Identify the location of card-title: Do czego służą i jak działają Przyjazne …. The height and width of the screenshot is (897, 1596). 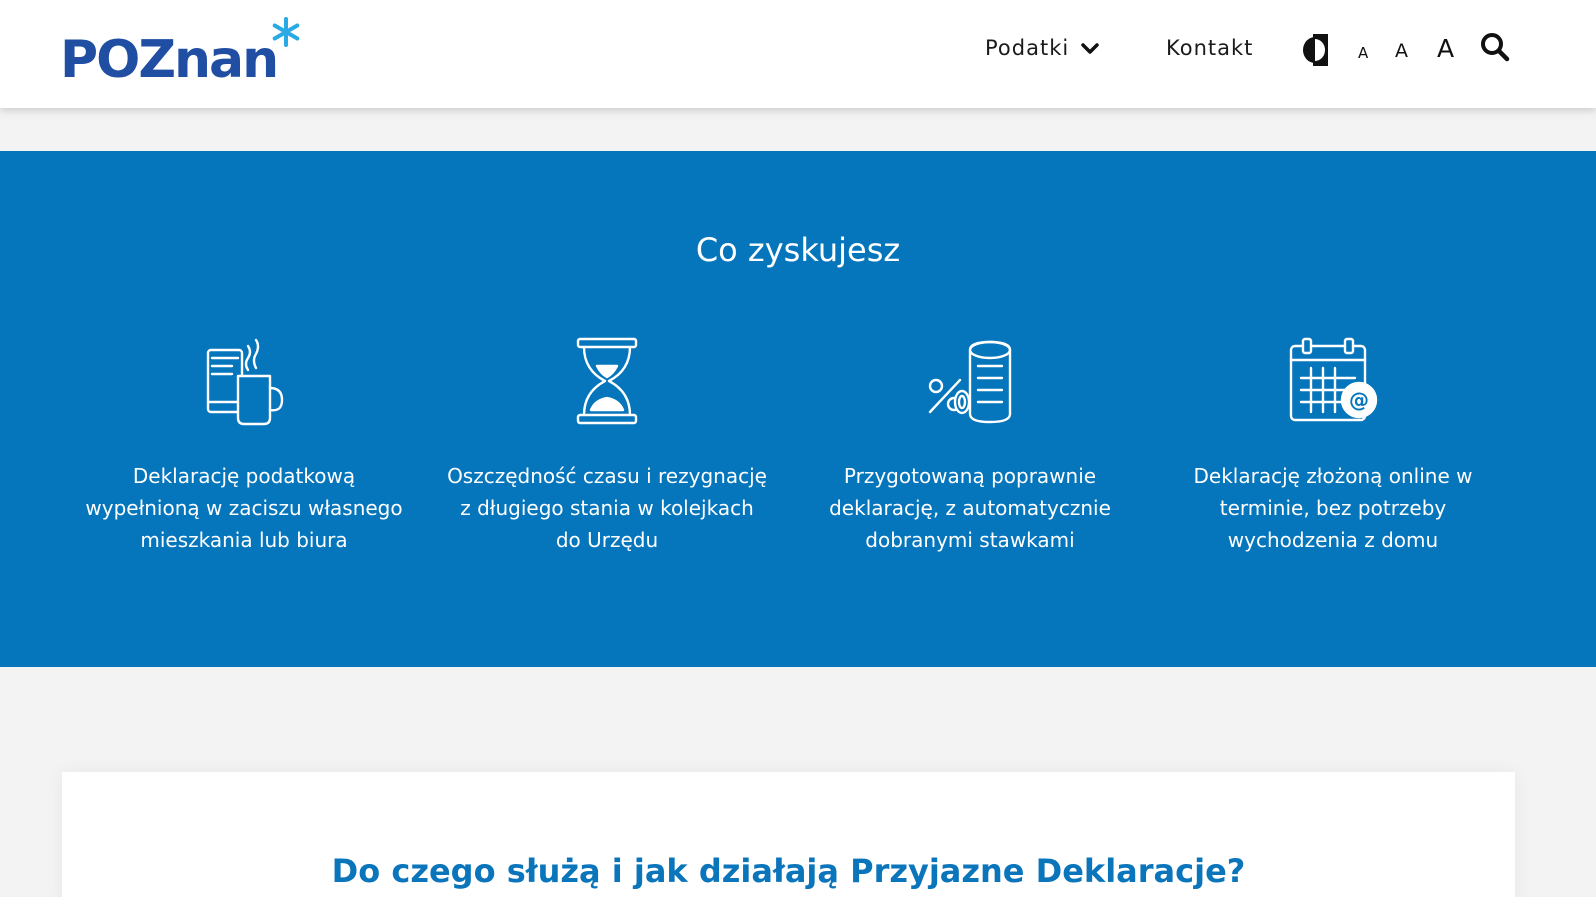
(788, 871).